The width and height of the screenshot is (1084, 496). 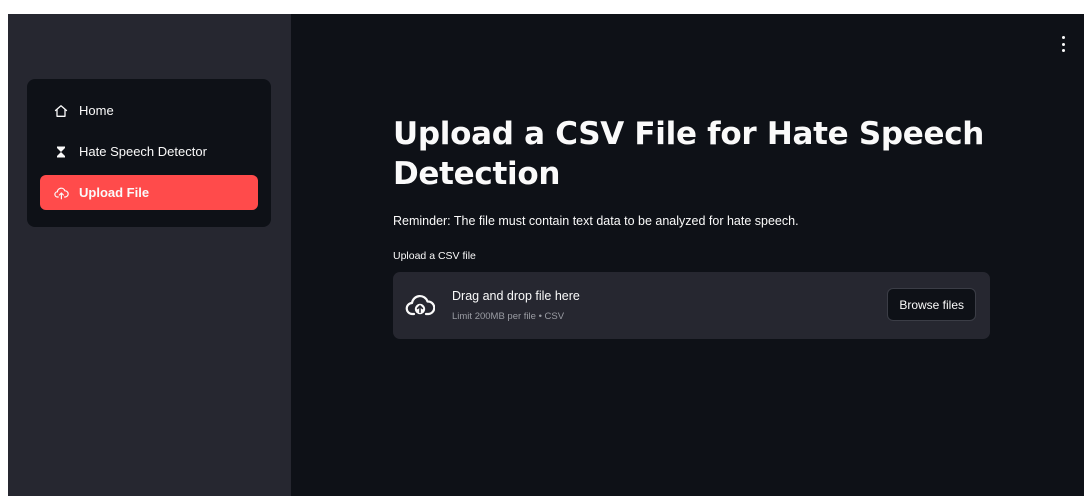 I want to click on main-menu-button, so click(x=1063, y=44).